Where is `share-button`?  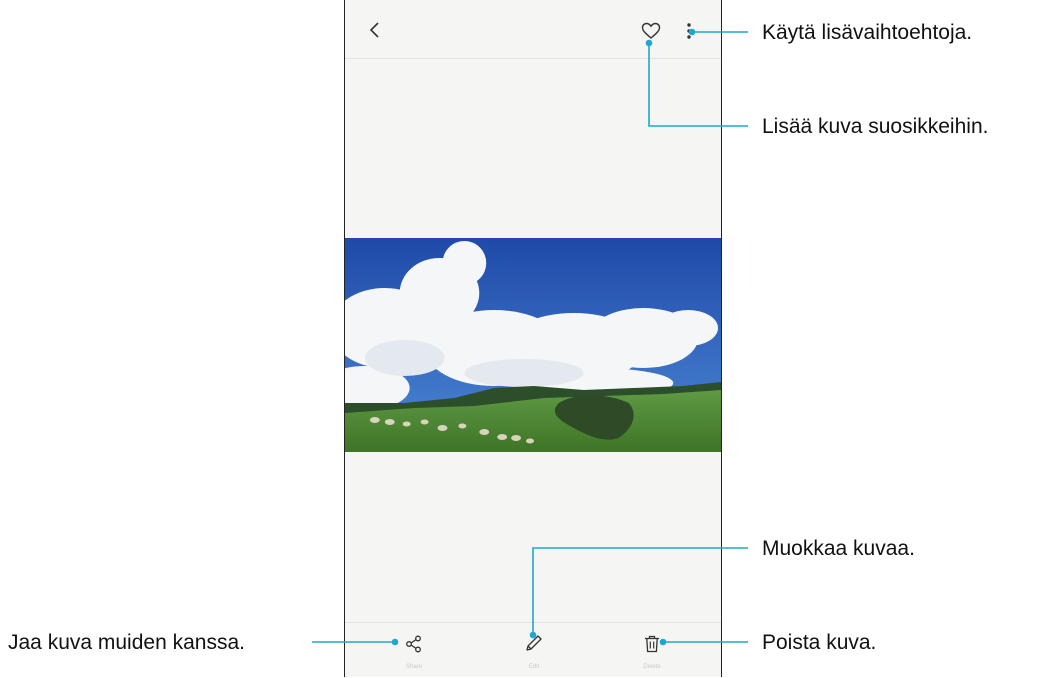 share-button is located at coordinates (414, 644).